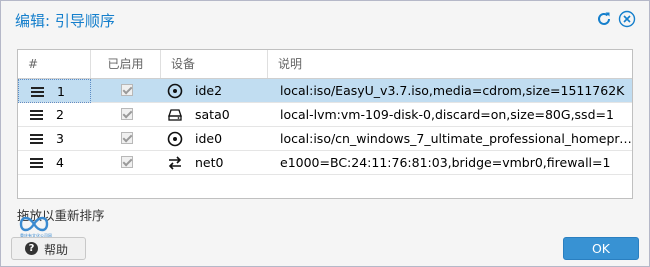 The height and width of the screenshot is (267, 650). What do you see at coordinates (60, 162) in the screenshot?
I see `row-number: 4` at bounding box center [60, 162].